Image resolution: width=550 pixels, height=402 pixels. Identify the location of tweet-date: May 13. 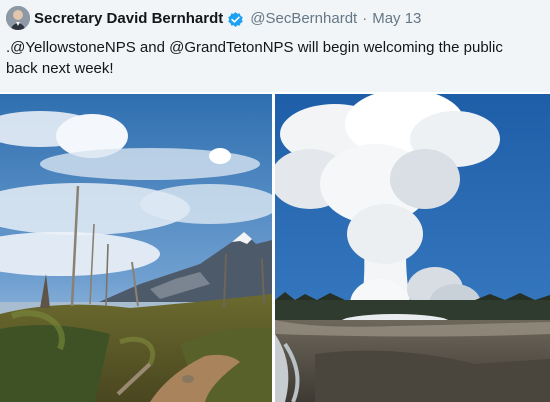
(396, 19).